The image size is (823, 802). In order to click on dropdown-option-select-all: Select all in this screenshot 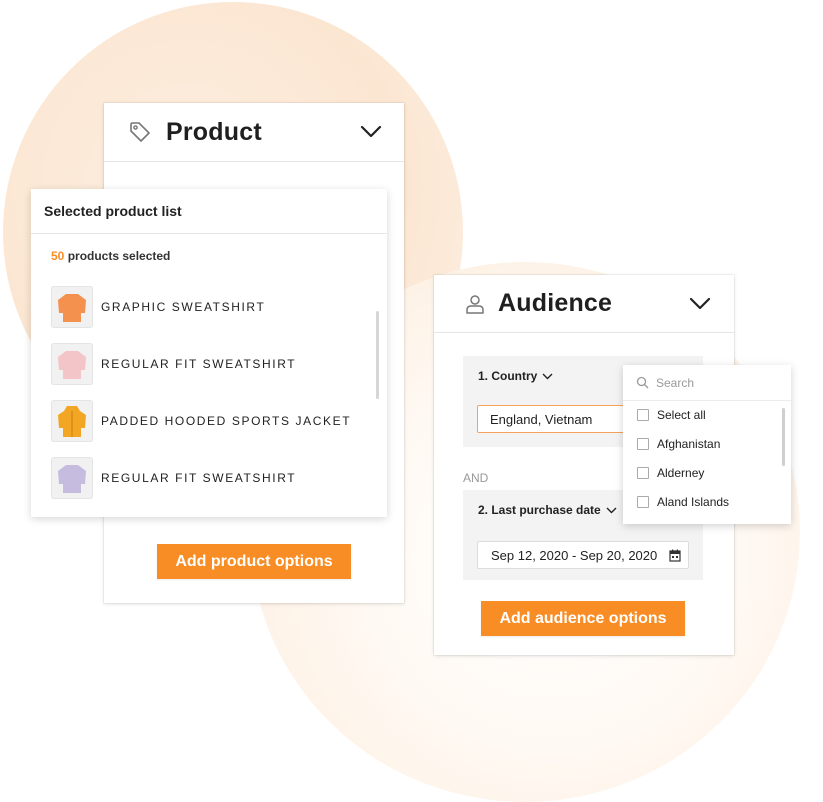, I will do `click(671, 415)`.